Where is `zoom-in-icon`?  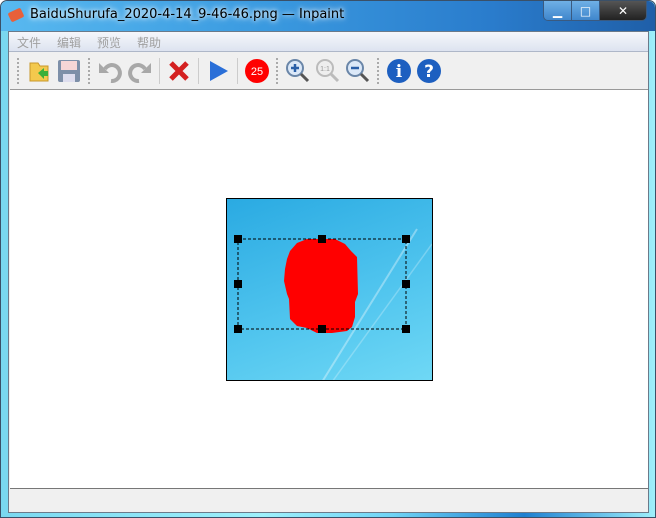
zoom-in-icon is located at coordinates (298, 70).